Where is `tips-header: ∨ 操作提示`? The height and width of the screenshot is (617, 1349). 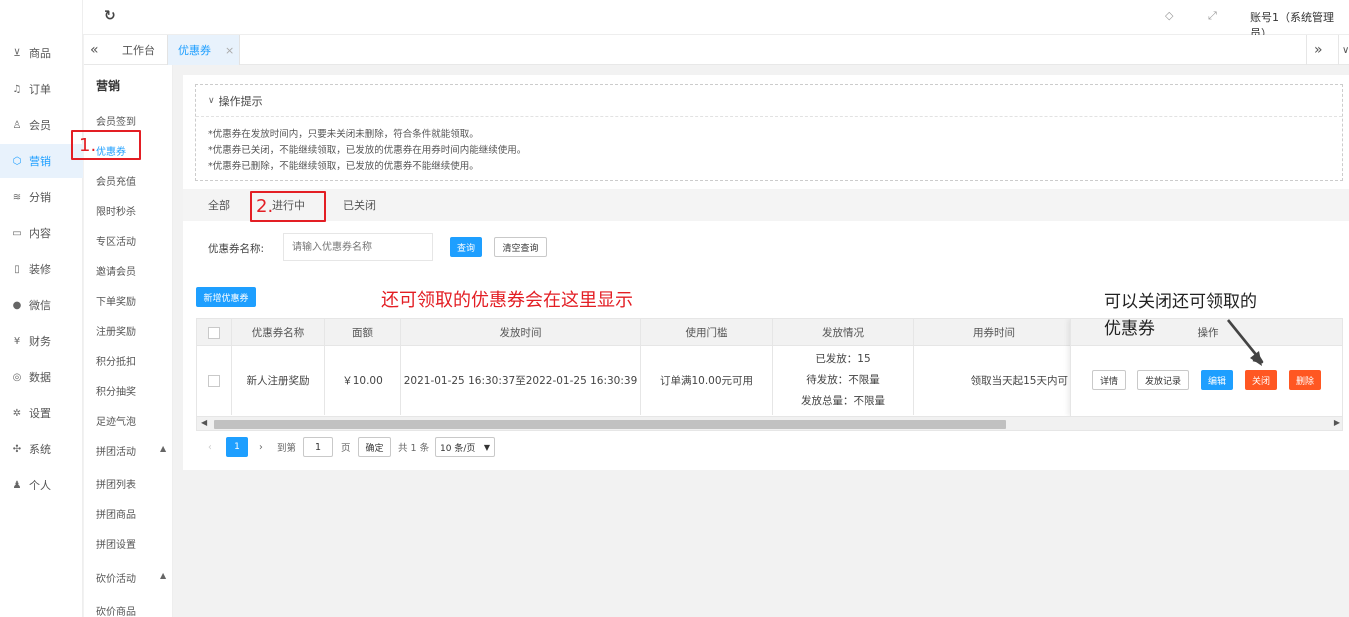 tips-header: ∨ 操作提示 is located at coordinates (769, 101).